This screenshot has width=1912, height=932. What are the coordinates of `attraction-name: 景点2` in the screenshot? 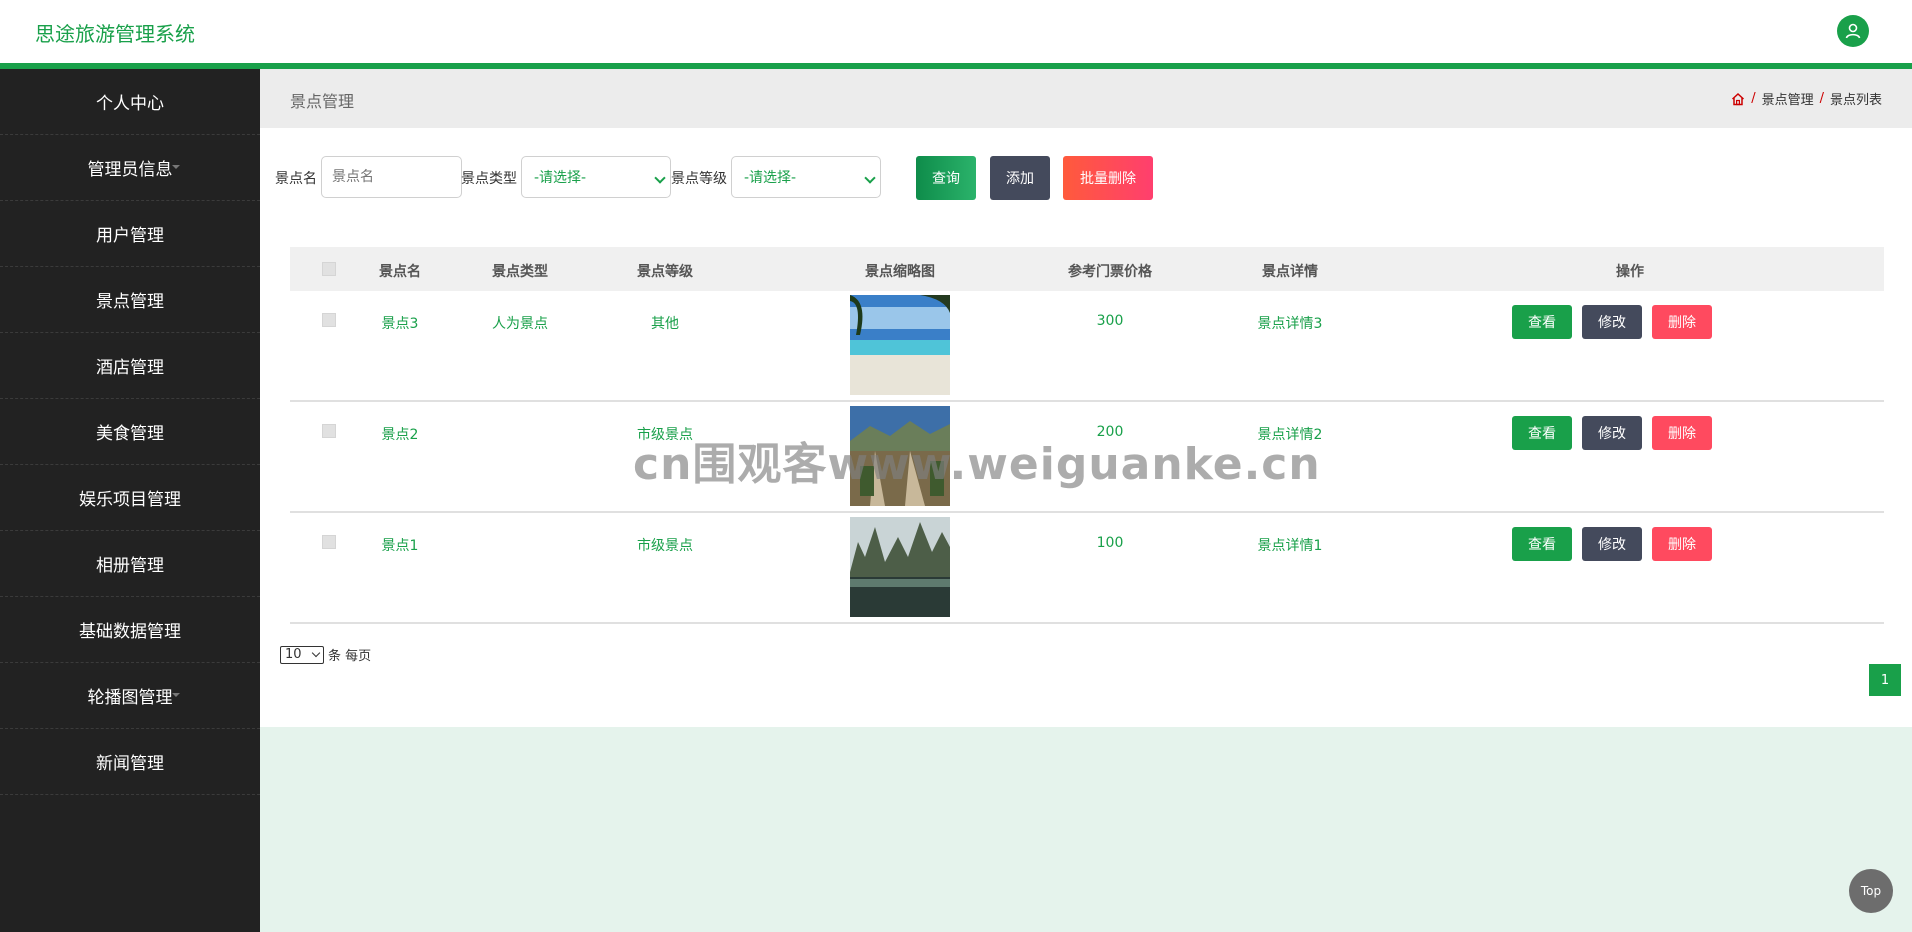 It's located at (400, 435).